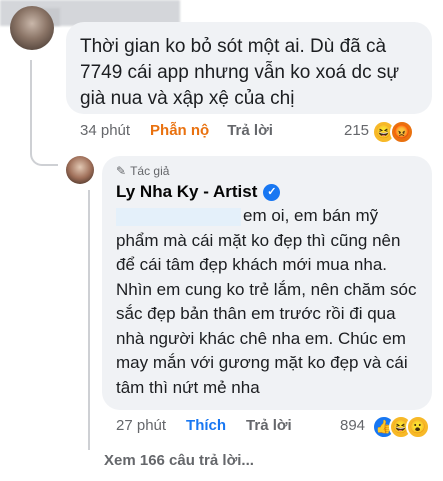 The height and width of the screenshot is (481, 443). I want to click on angry-icon: 😡, so click(402, 132).